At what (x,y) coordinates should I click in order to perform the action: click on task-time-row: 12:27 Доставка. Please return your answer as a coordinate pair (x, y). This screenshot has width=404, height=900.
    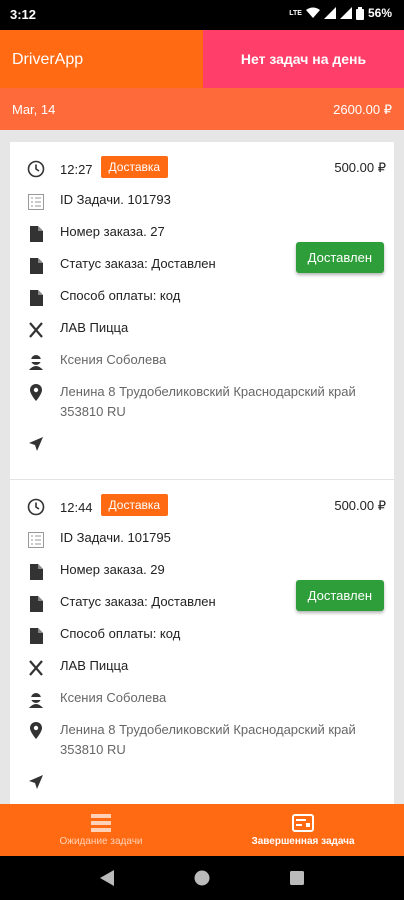
    Looking at the image, I should click on (97, 168).